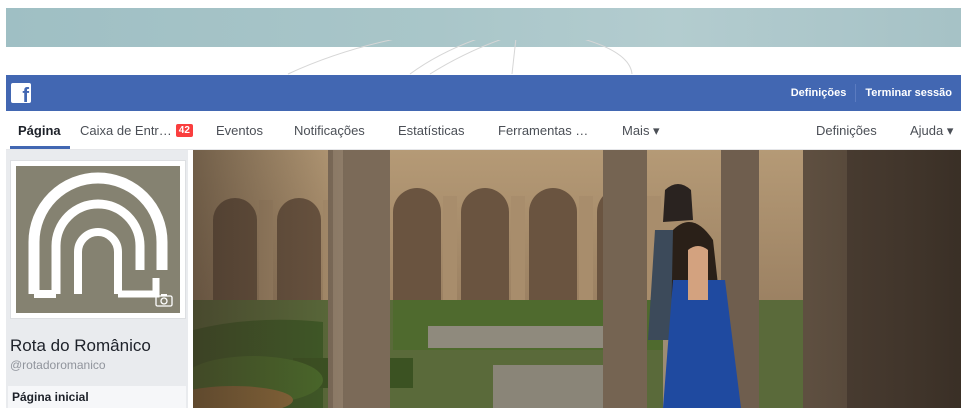 The height and width of the screenshot is (408, 961). What do you see at coordinates (25, 94) in the screenshot?
I see `facebook-logo-letter: f` at bounding box center [25, 94].